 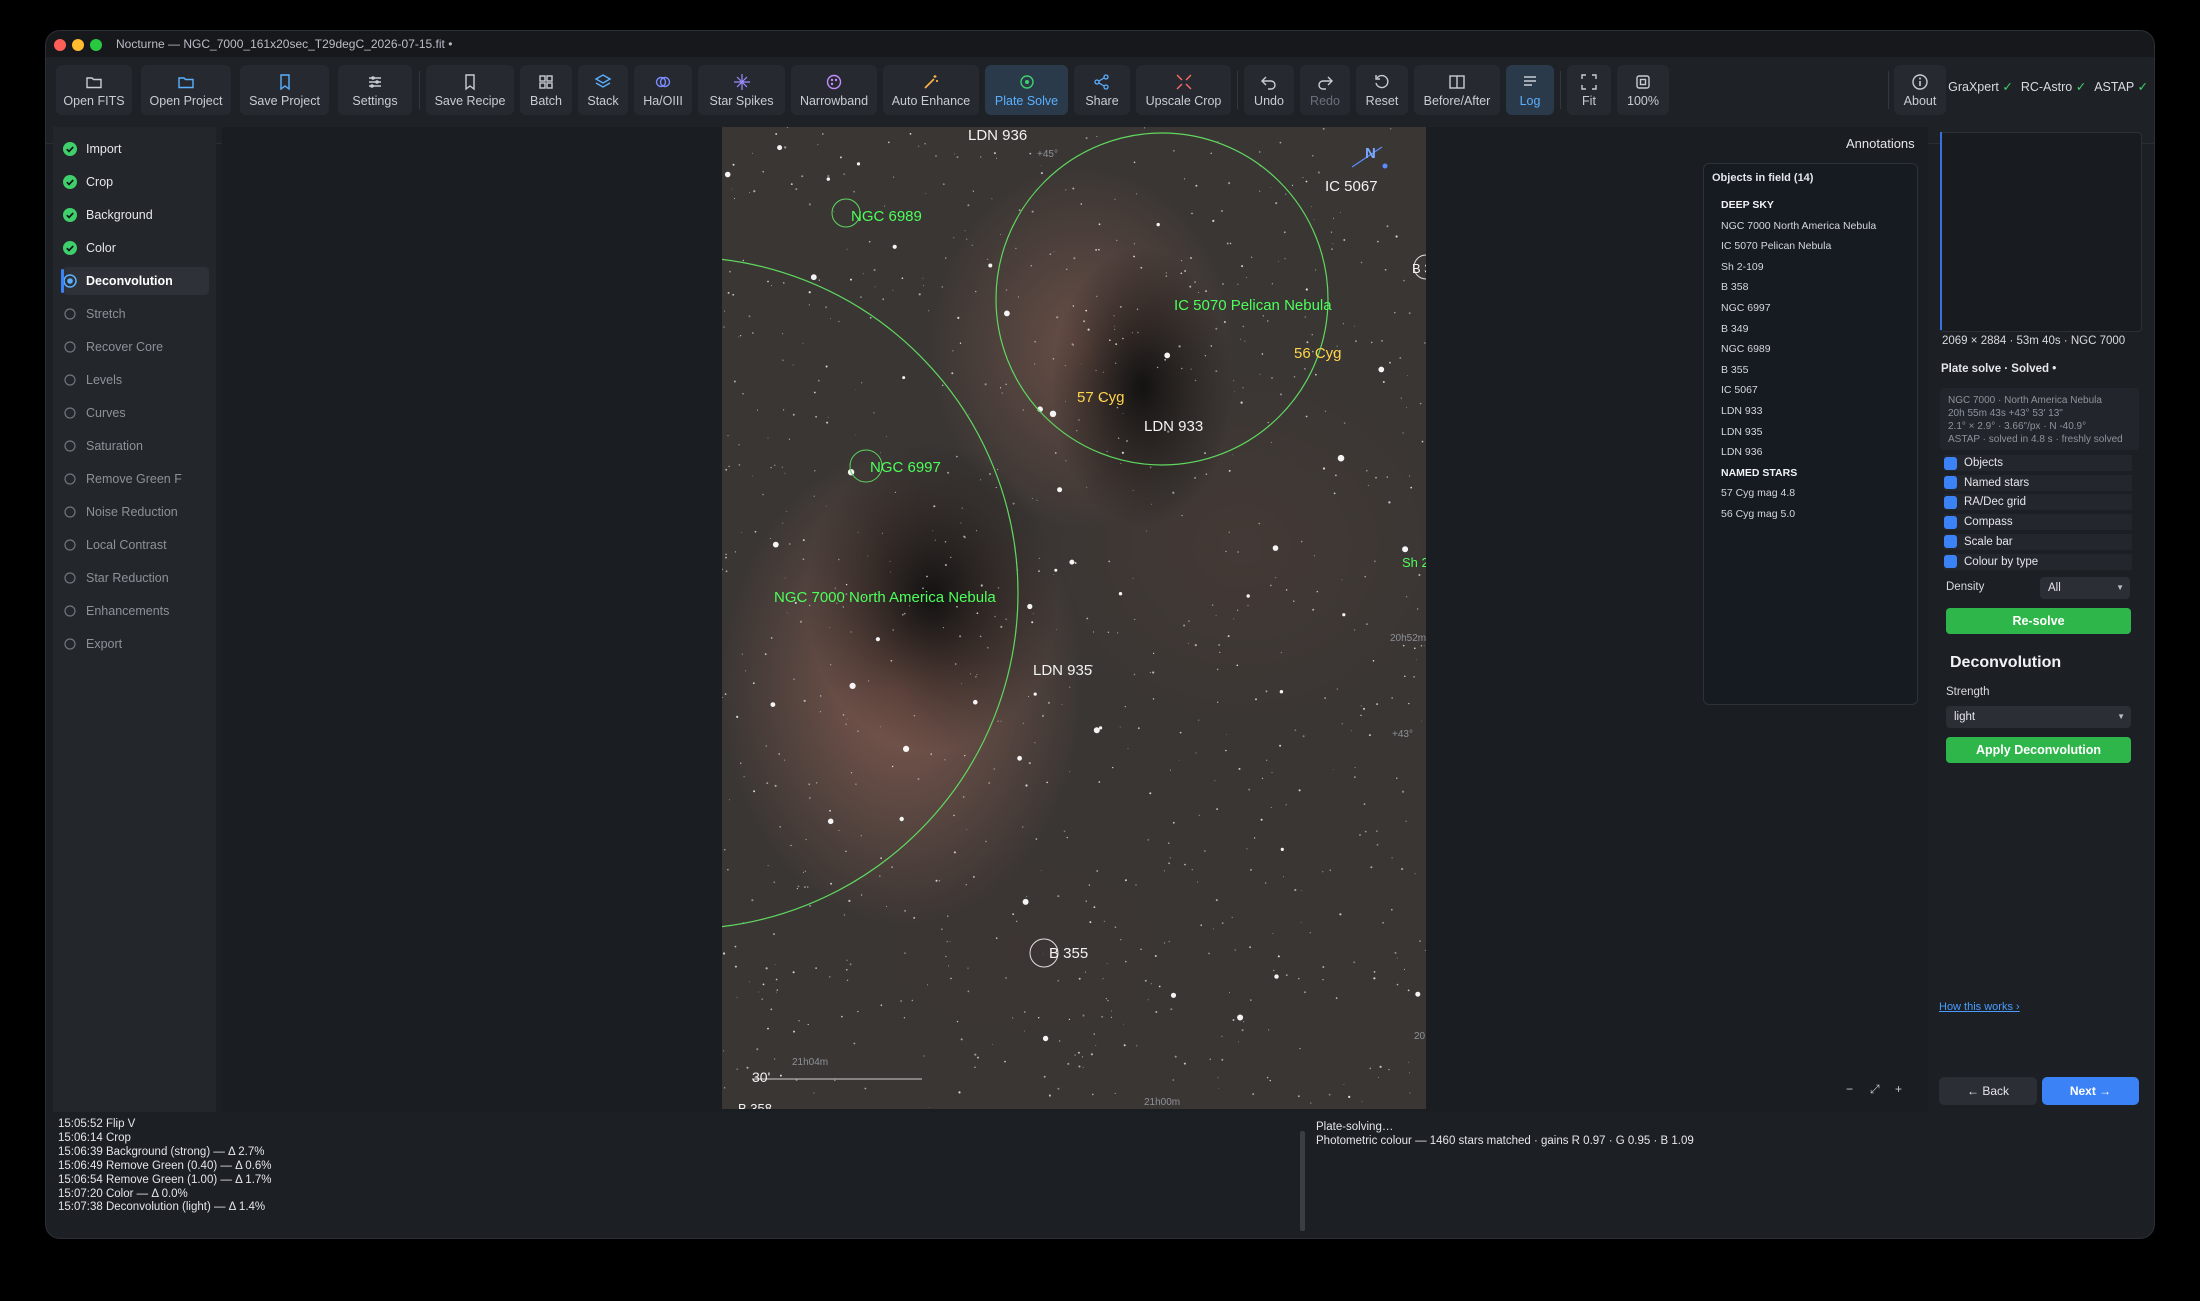 What do you see at coordinates (1746, 308) in the screenshot?
I see `object-list-item: NGC 6997` at bounding box center [1746, 308].